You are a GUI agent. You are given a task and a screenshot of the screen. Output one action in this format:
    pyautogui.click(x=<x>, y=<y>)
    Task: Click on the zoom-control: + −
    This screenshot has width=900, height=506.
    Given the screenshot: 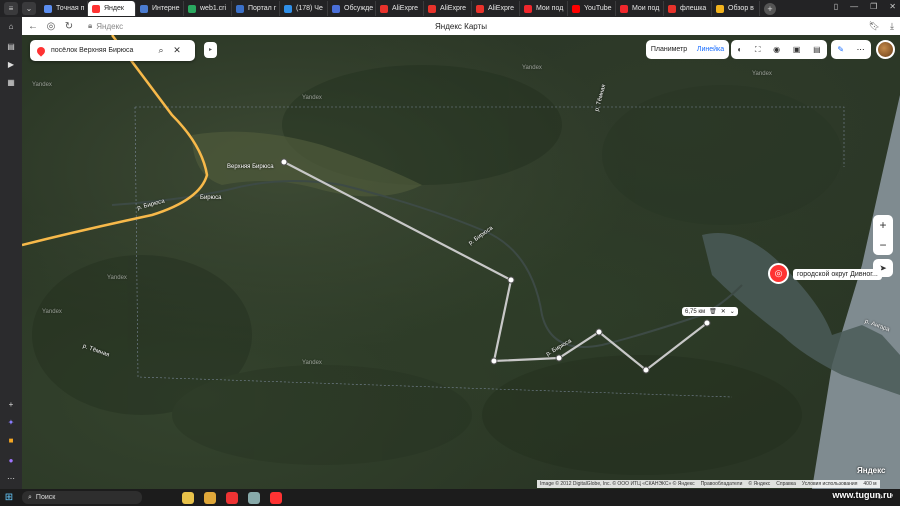 What is the action you would take?
    pyautogui.click(x=883, y=235)
    